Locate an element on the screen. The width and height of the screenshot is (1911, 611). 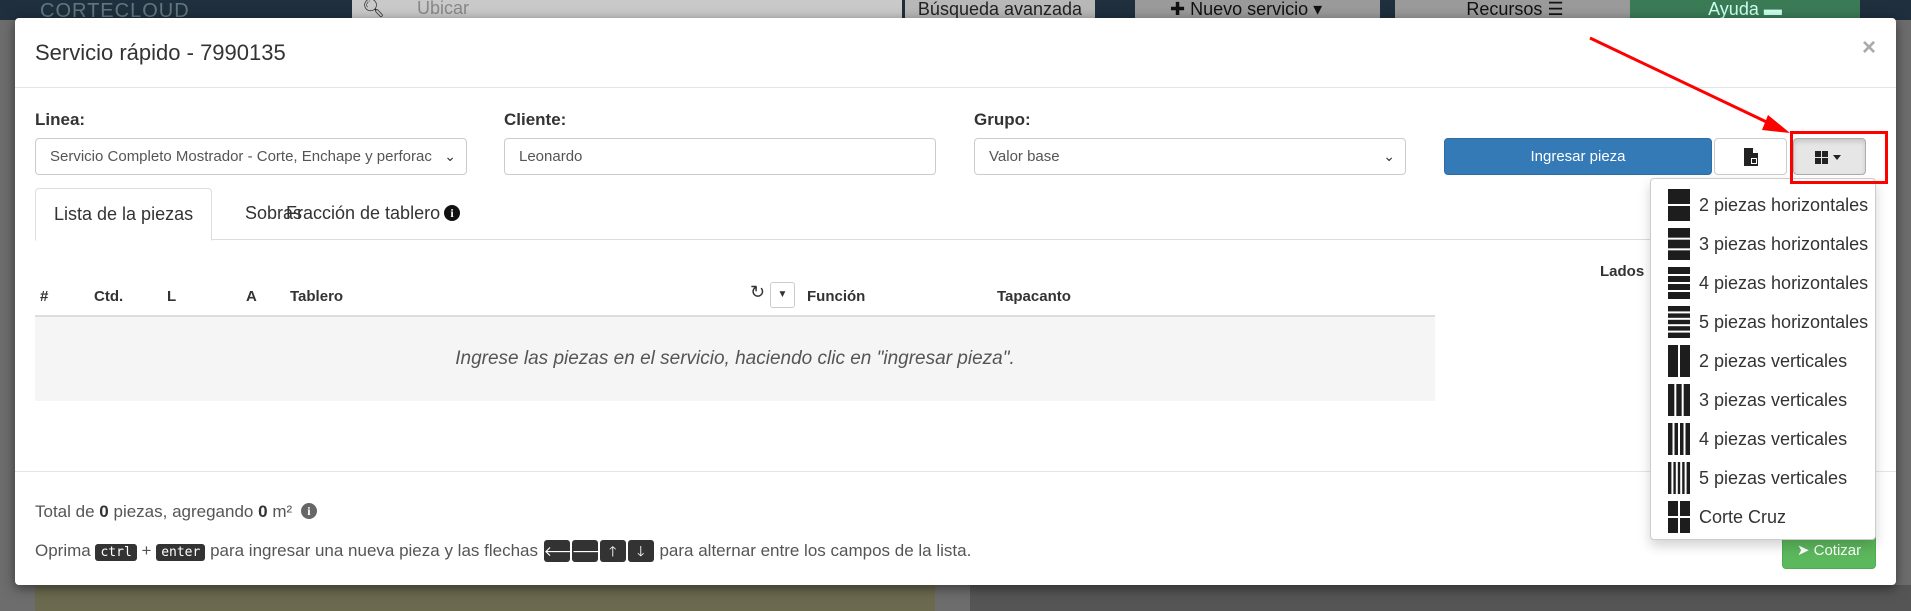
new-service-button: ✚ Nuevo servicio ▾ is located at coordinates (1257, 10).